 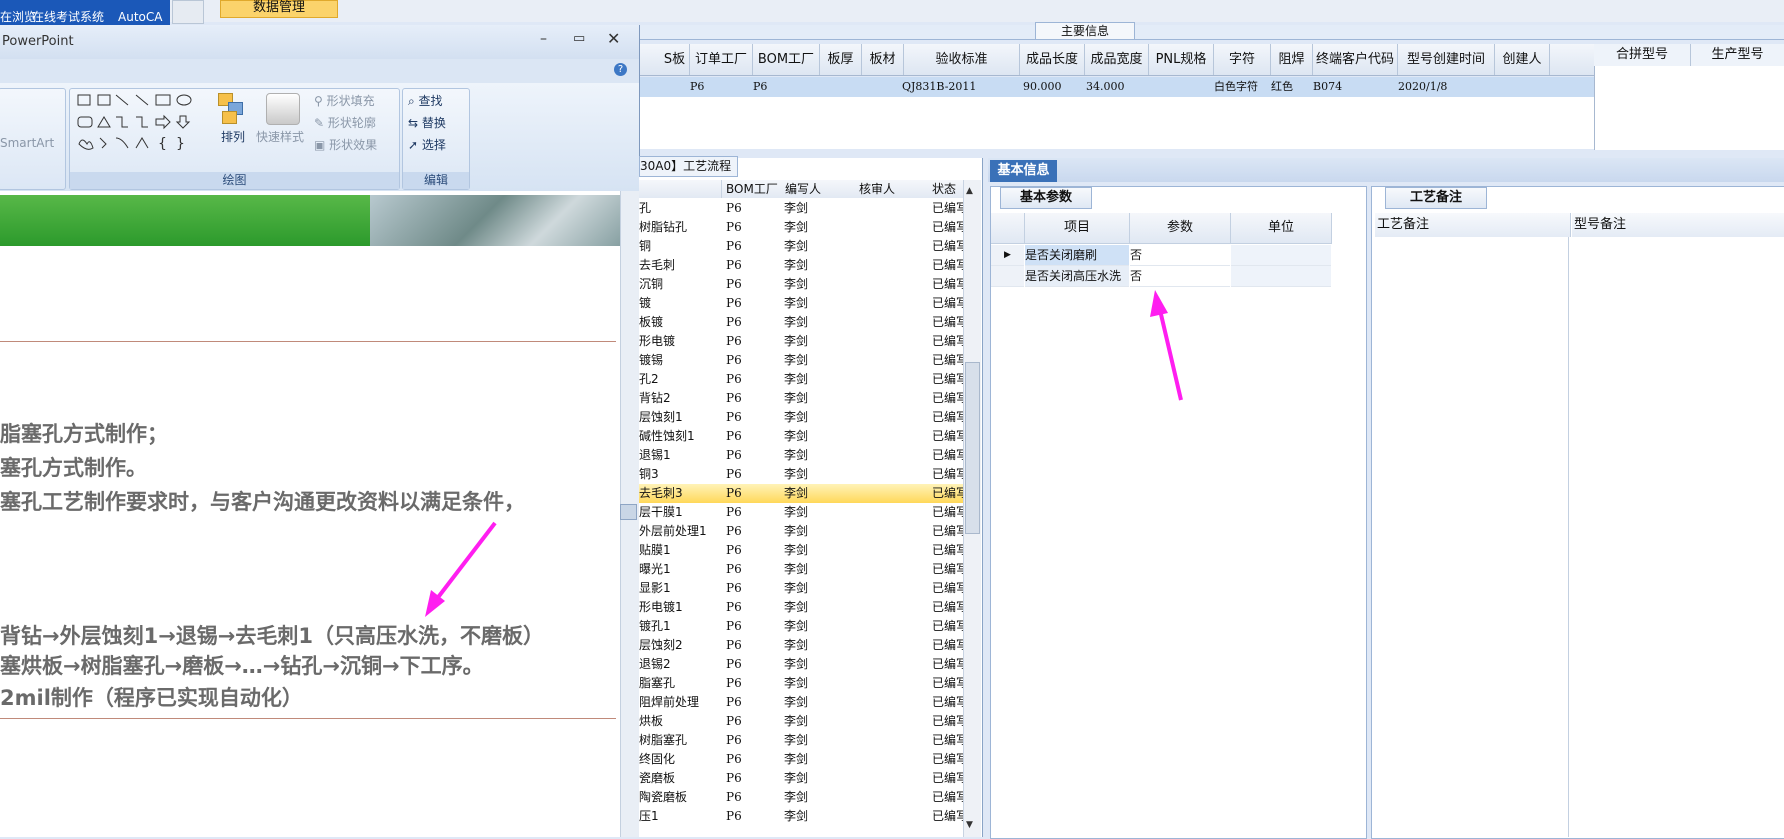 What do you see at coordinates (1180, 276) in the screenshot?
I see `param-value-2: 否` at bounding box center [1180, 276].